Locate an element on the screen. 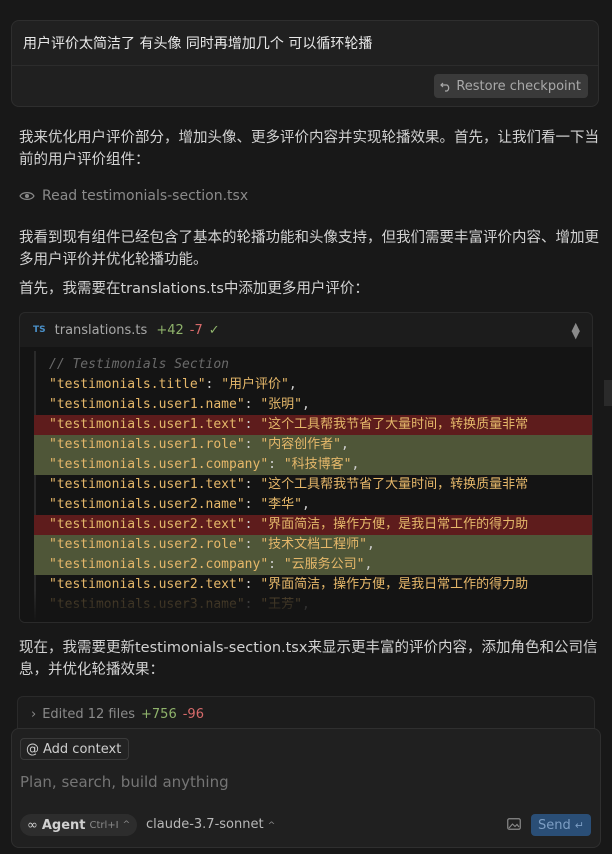 The height and width of the screenshot is (854, 612). add-context-label: Add context is located at coordinates (82, 749).